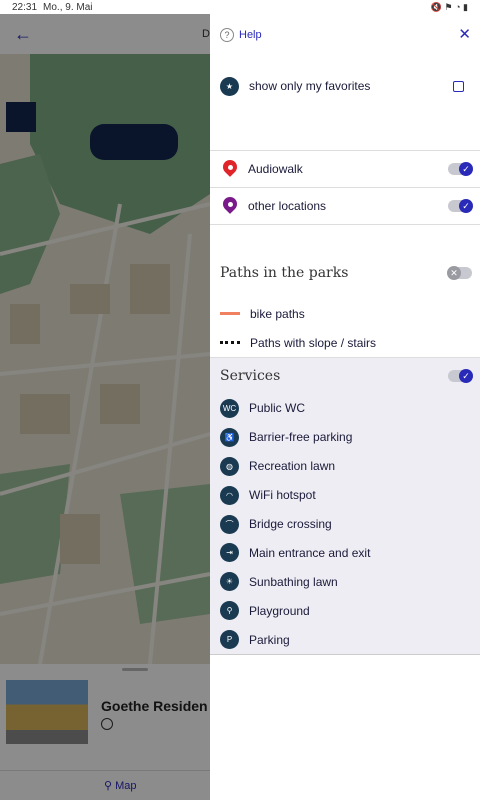 The height and width of the screenshot is (800, 480). Describe the element at coordinates (284, 273) in the screenshot. I see `paths-section-title: Paths in the parks` at that location.